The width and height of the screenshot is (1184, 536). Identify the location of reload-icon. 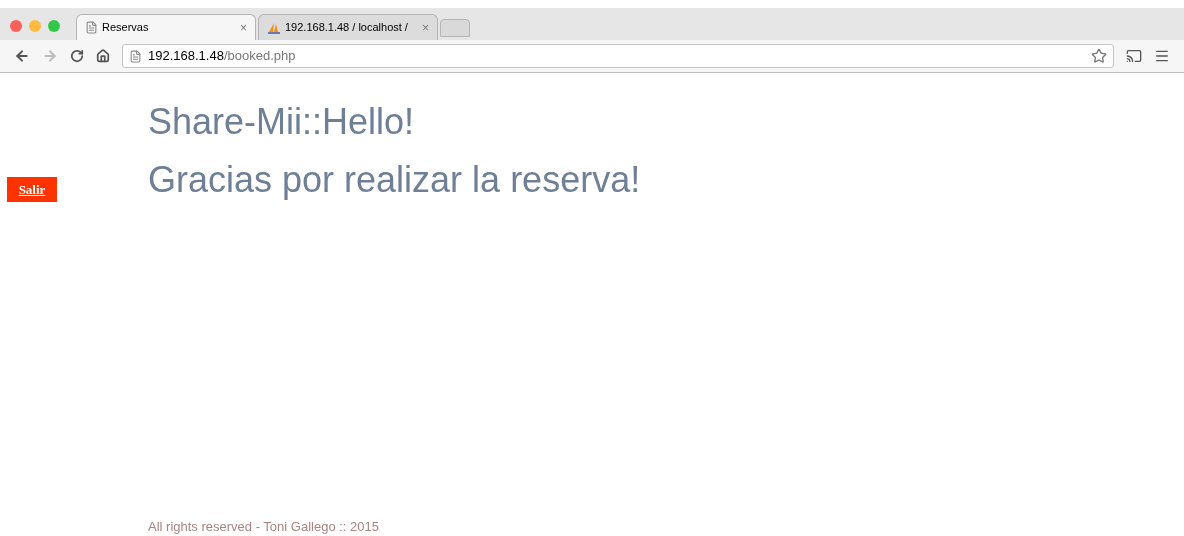
(77, 56).